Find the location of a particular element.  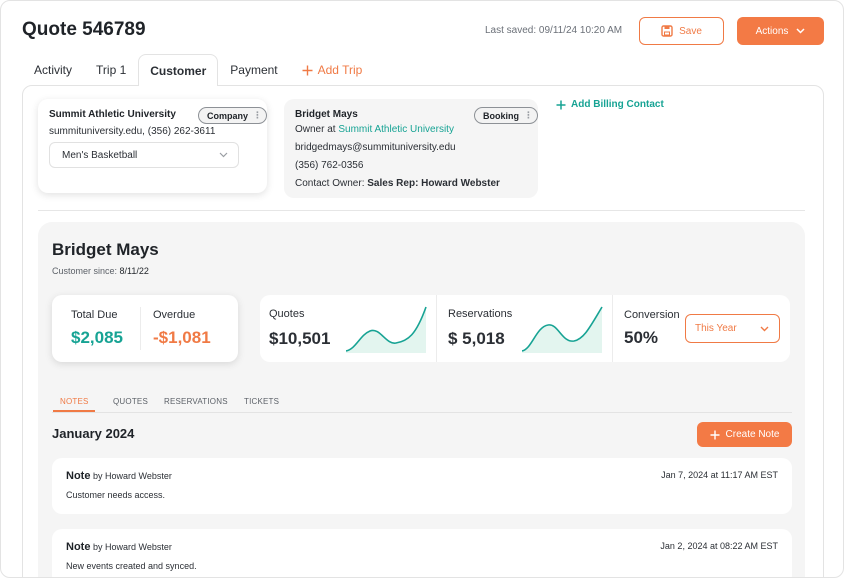

create-note-button: Create Note is located at coordinates (744, 434).